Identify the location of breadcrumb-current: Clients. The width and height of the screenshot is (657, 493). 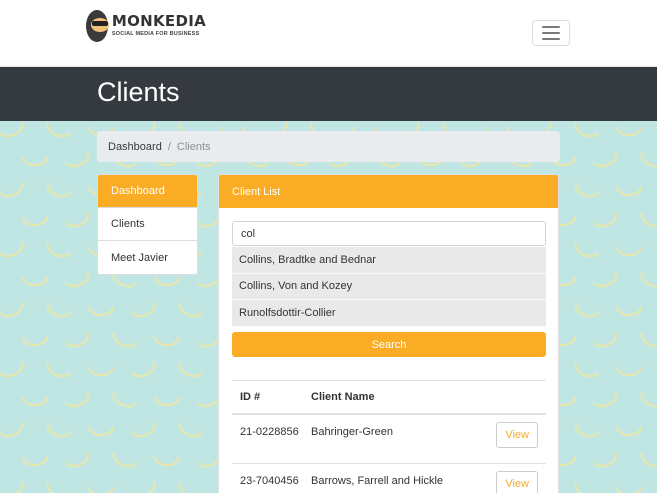
(193, 146).